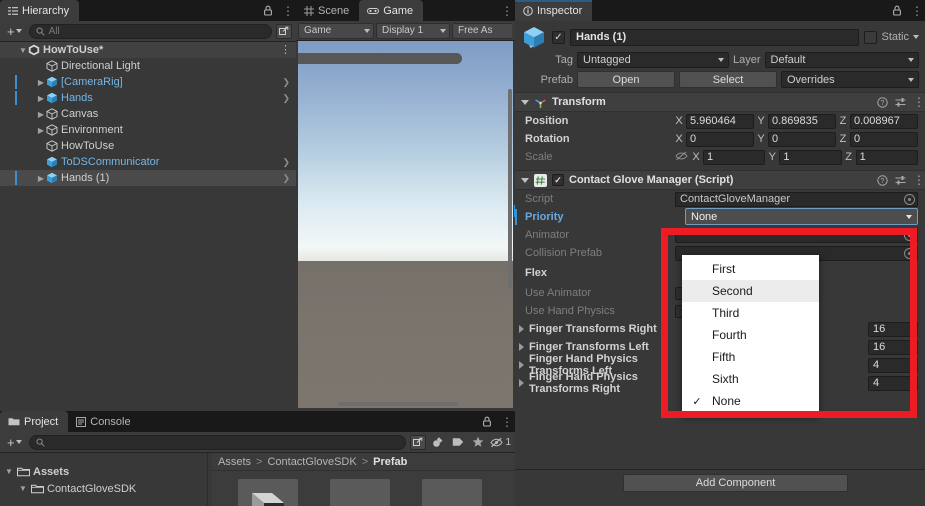 The height and width of the screenshot is (506, 925). I want to click on priority-option-fourth: Fourth, so click(750, 335).